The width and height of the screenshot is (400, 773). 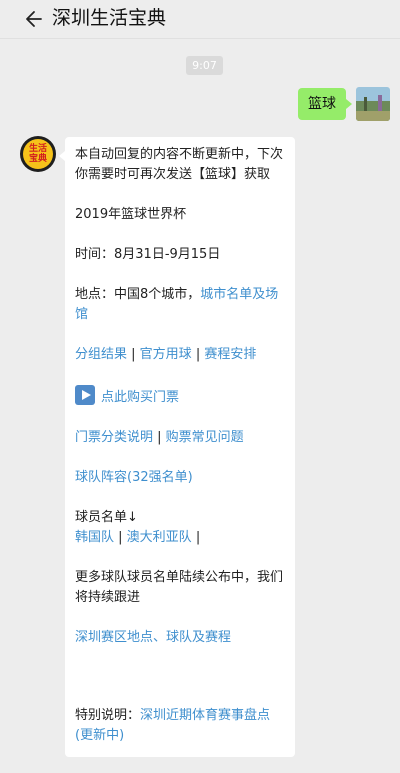 I want to click on ticket-category-link: 门票分类说明, so click(x=114, y=437).